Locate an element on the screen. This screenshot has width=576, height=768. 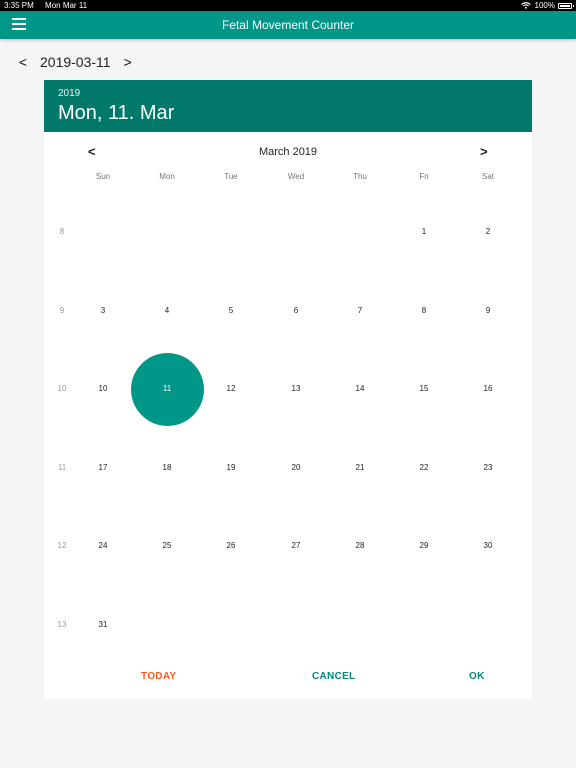
day-cell: 29 is located at coordinates (424, 546).